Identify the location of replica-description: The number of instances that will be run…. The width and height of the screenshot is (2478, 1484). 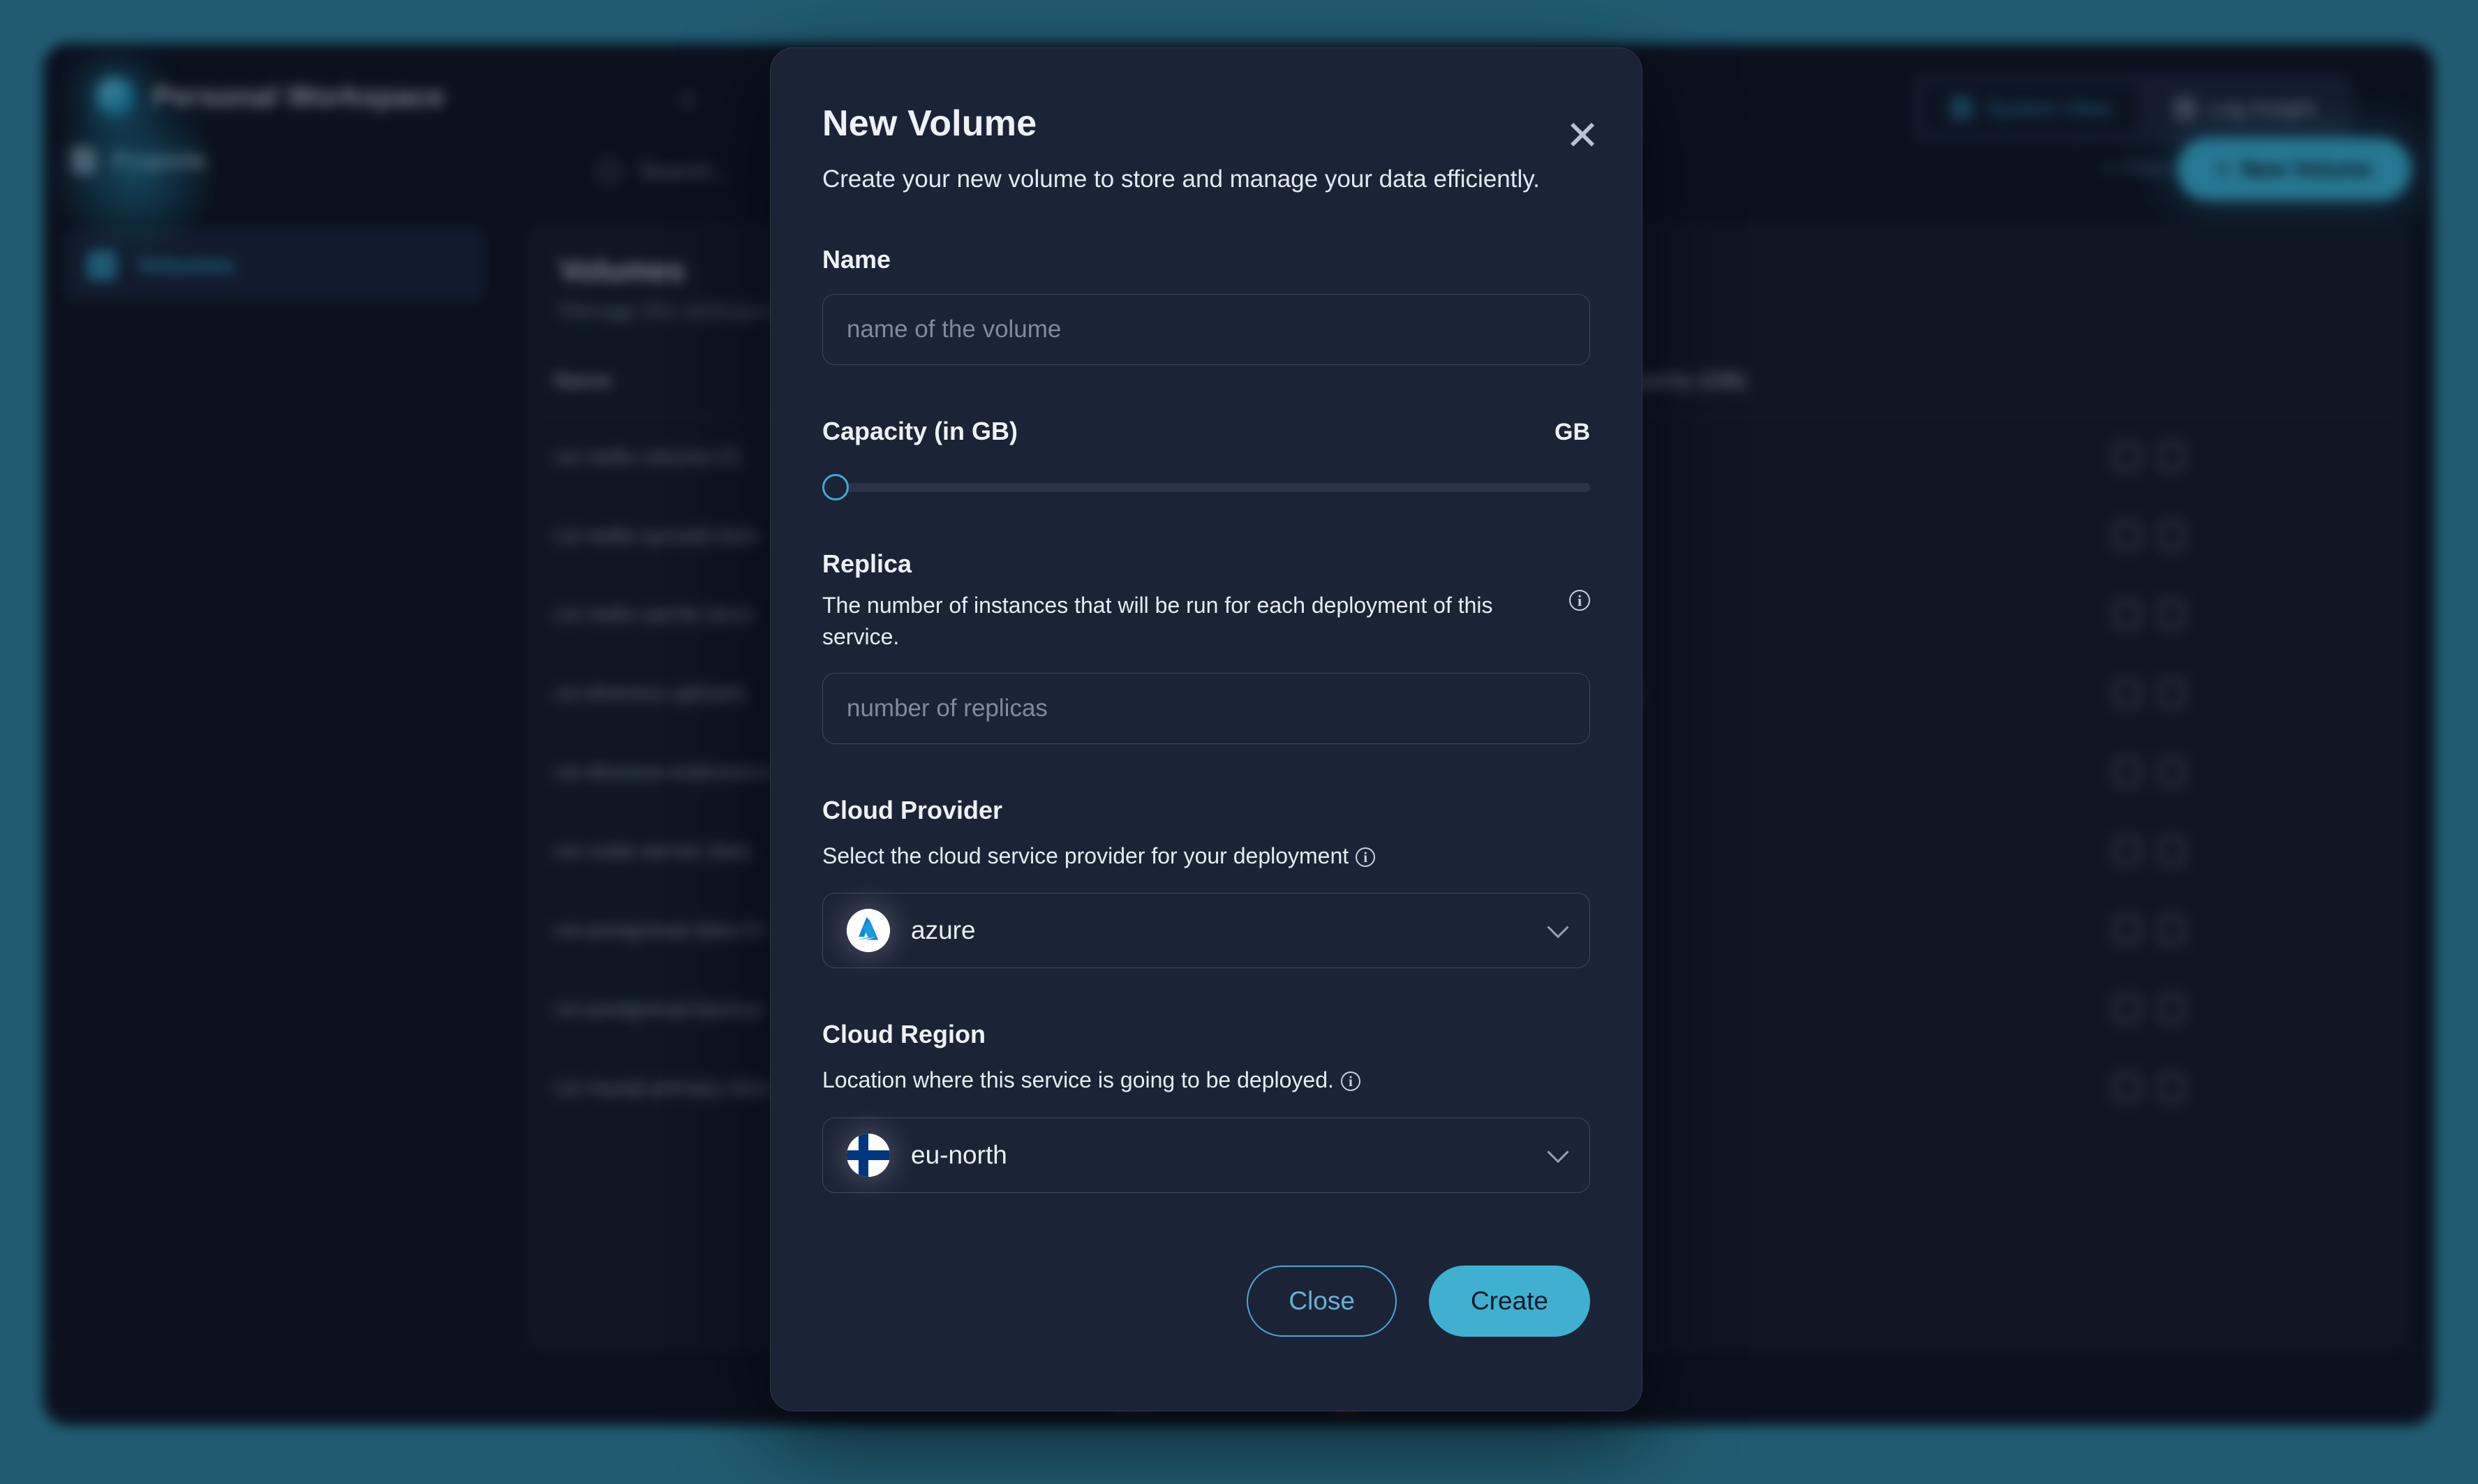
(1157, 621).